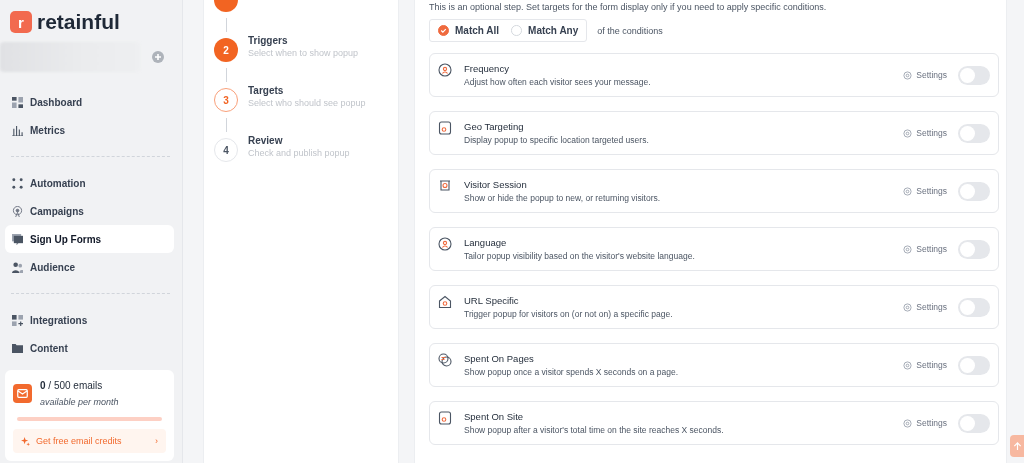 Image resolution: width=1024 pixels, height=463 pixels. What do you see at coordinates (226, 100) in the screenshot?
I see `step-number: 3` at bounding box center [226, 100].